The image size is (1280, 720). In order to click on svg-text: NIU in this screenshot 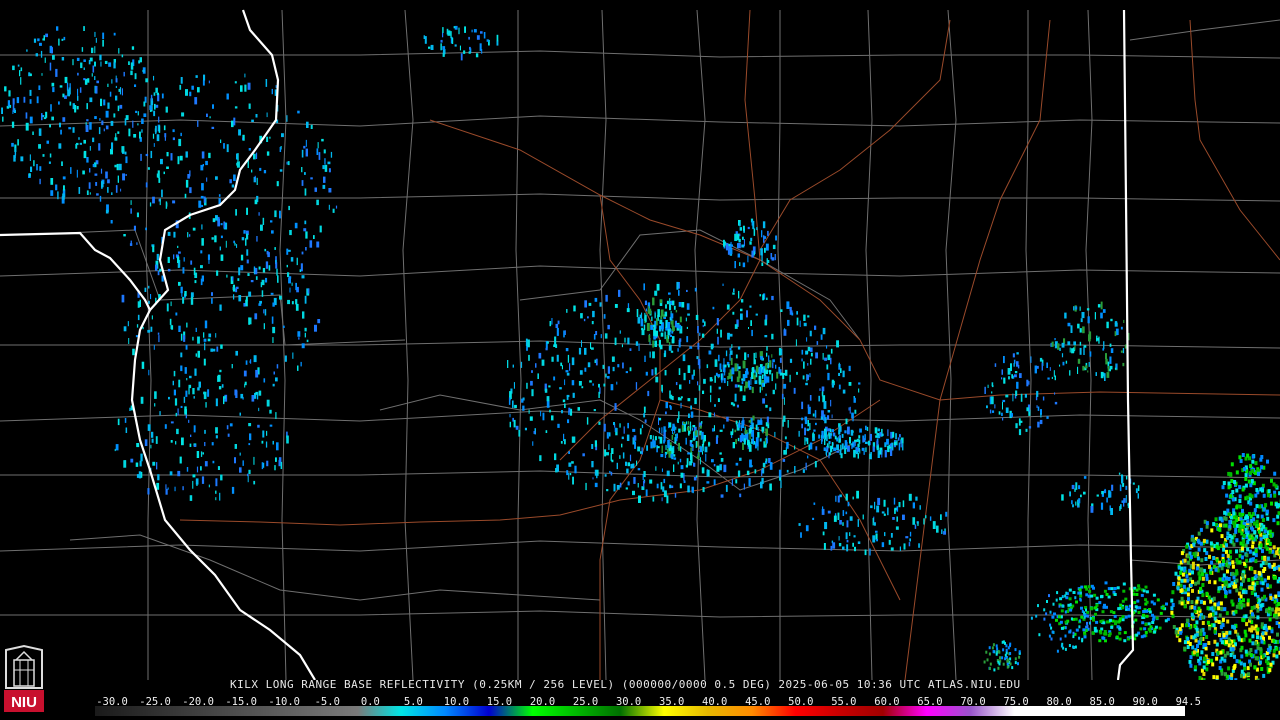, I will do `click(24, 702)`.